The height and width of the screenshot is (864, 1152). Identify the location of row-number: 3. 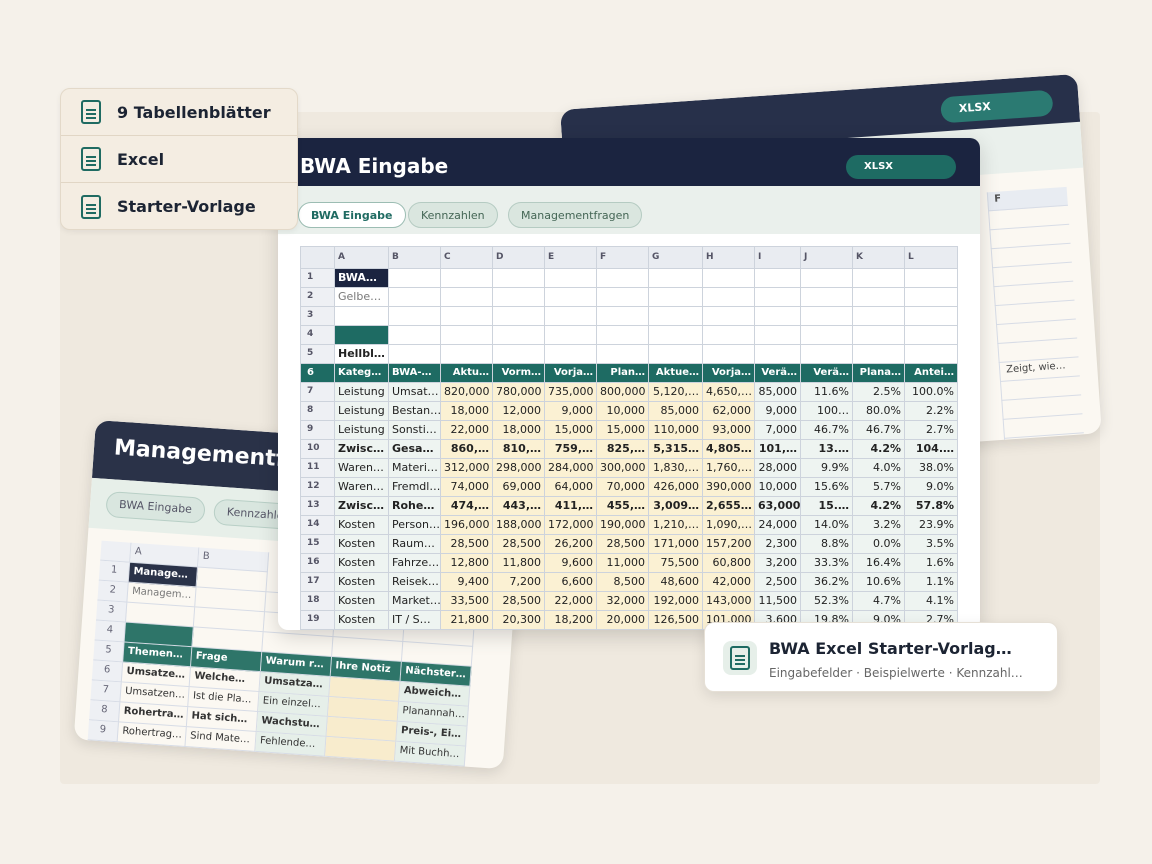
(318, 316).